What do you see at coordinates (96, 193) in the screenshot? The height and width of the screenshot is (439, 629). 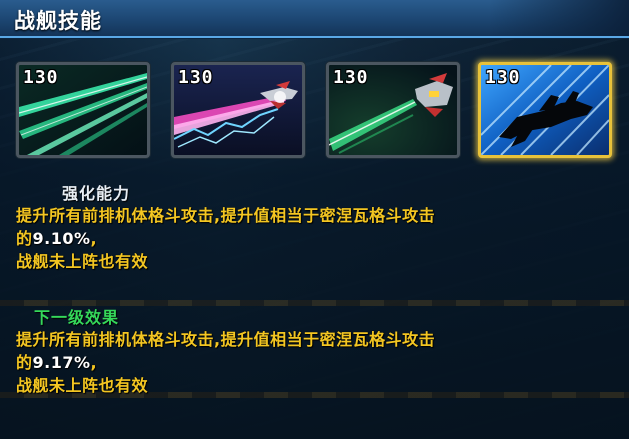 I see `current-effect-title: 强化能力` at bounding box center [96, 193].